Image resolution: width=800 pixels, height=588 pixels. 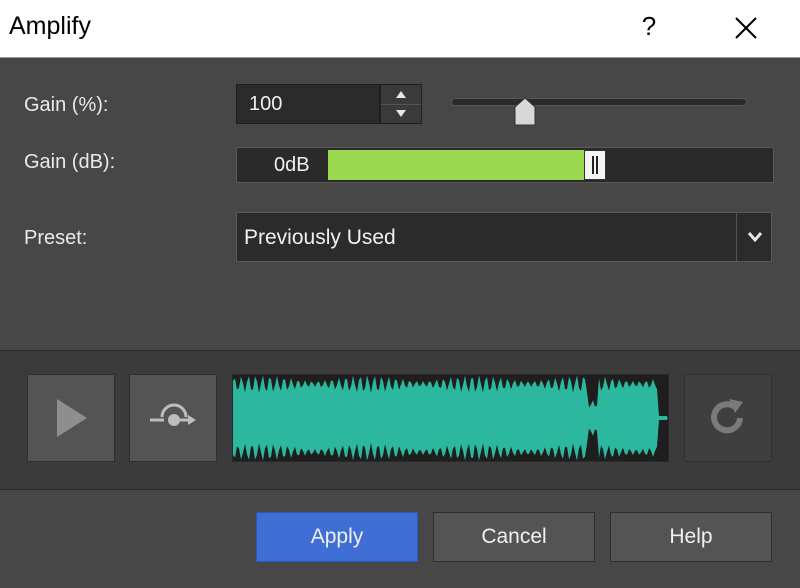 What do you see at coordinates (457, 165) in the screenshot?
I see `gain-db-fill` at bounding box center [457, 165].